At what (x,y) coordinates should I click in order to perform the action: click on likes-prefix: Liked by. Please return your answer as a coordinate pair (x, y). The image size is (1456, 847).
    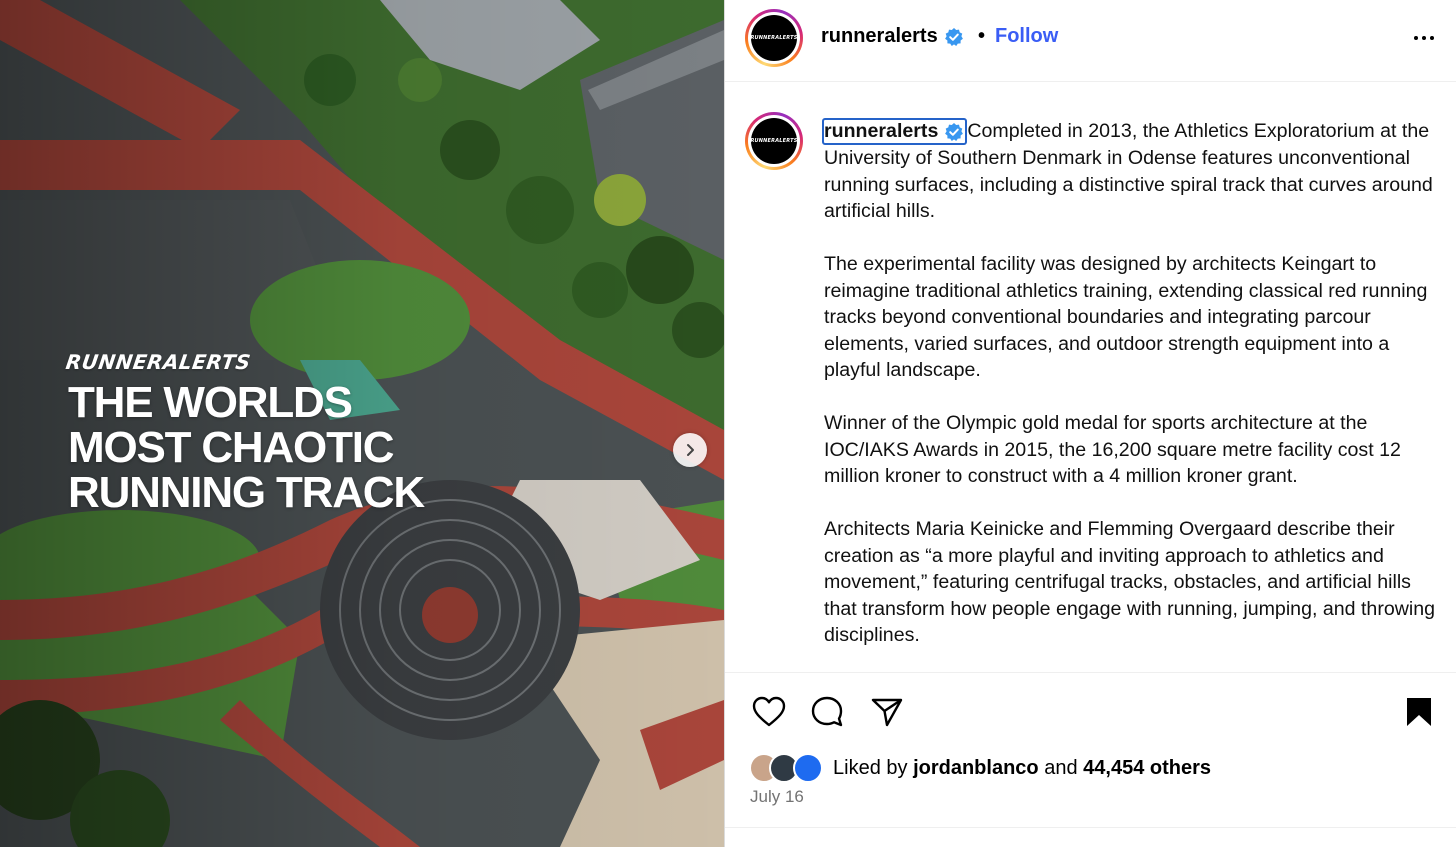
    Looking at the image, I should click on (870, 767).